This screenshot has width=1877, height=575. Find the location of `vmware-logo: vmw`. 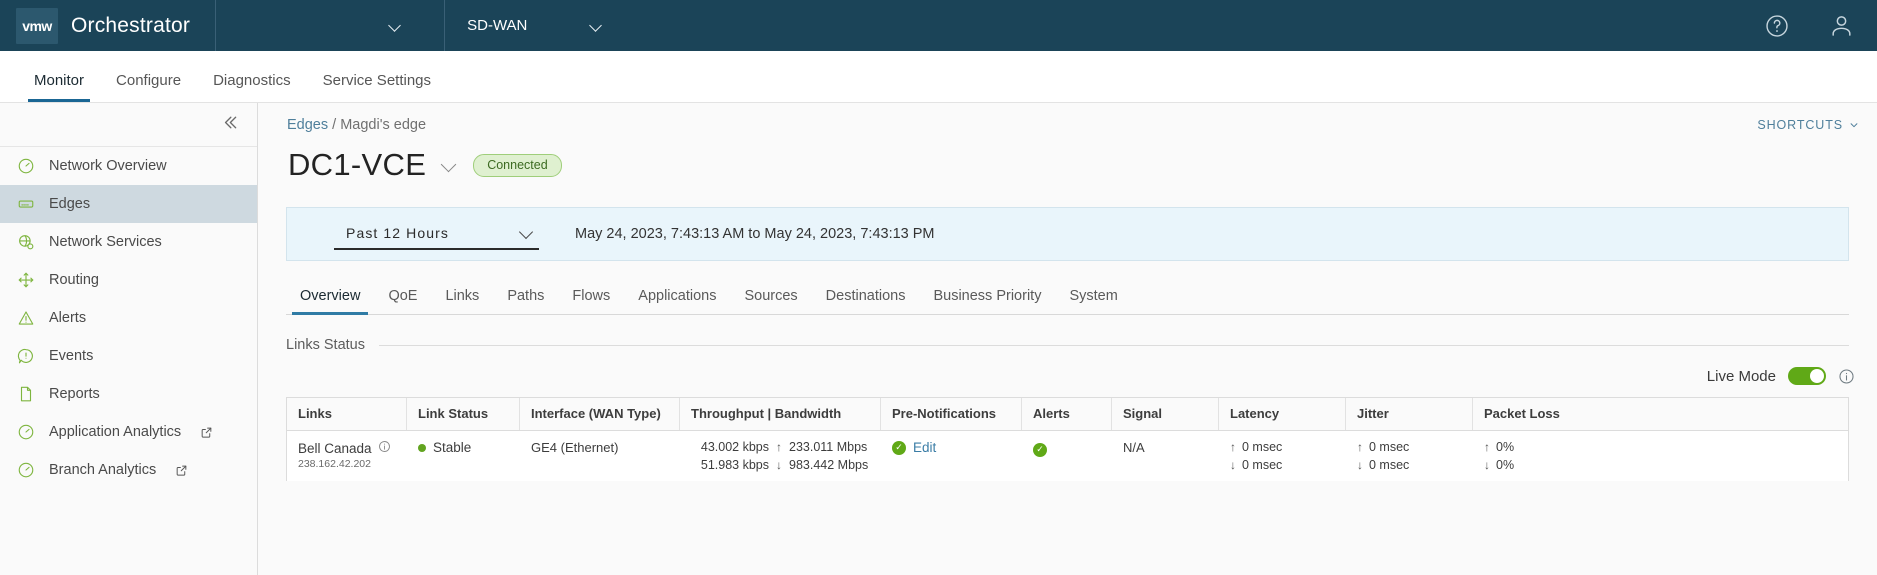

vmware-logo: vmw is located at coordinates (37, 25).